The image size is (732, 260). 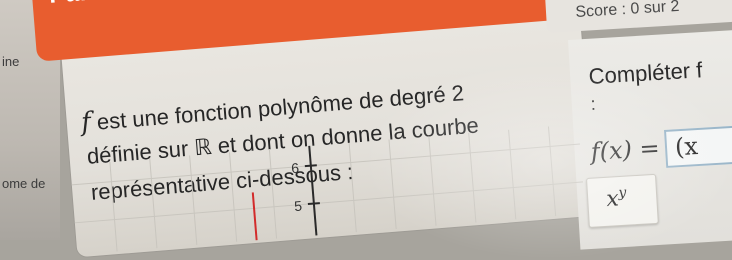 What do you see at coordinates (313, 204) in the screenshot?
I see `y-tick-5-mark` at bounding box center [313, 204].